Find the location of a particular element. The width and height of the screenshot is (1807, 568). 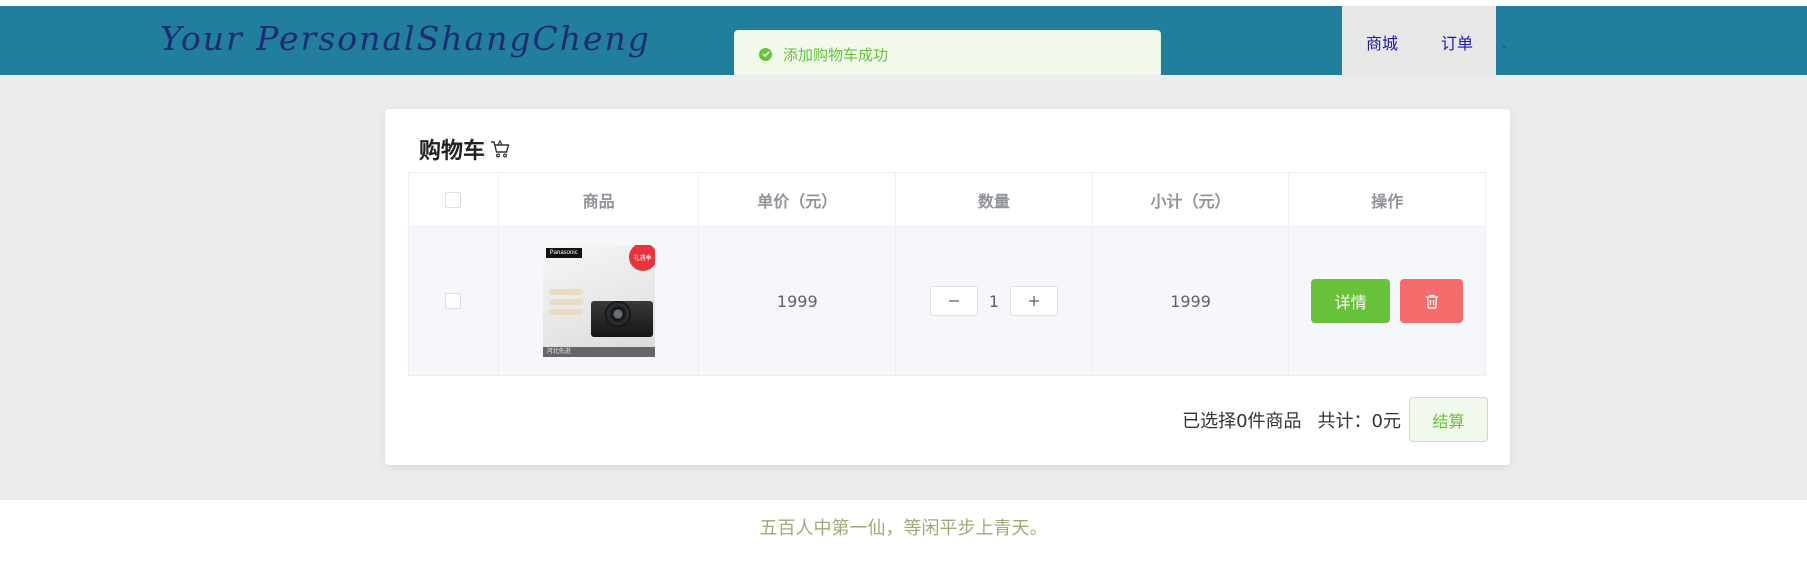

footer-quote: 五百人中第一仙，等闲平步上青天。 is located at coordinates (903, 528).